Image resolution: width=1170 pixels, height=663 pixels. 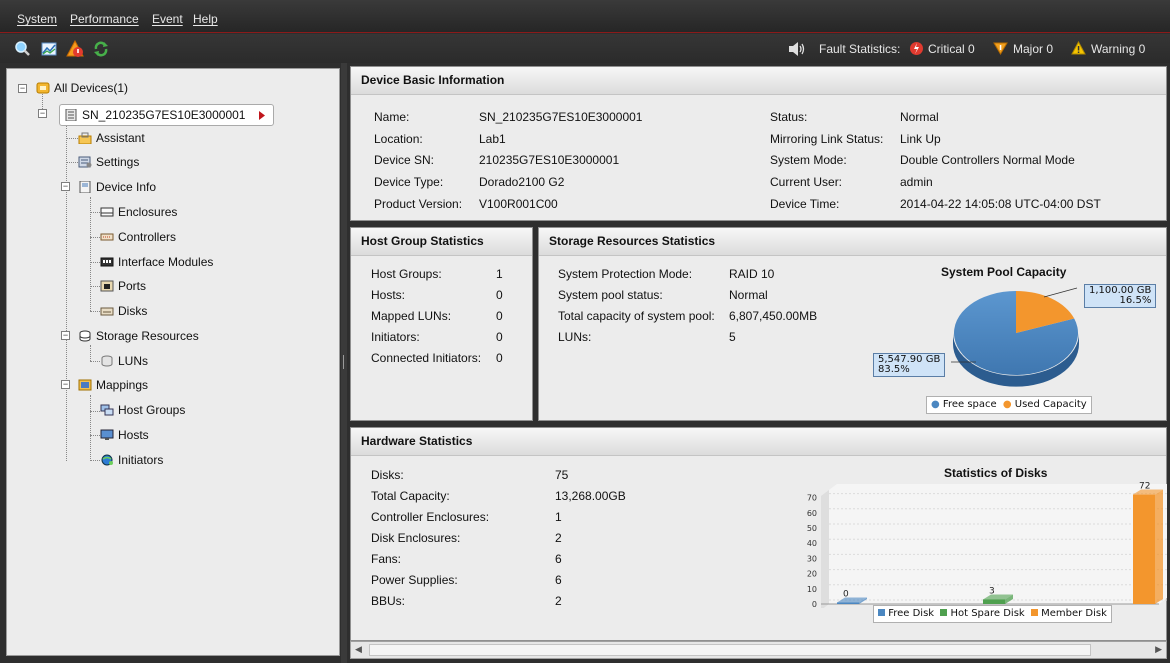 What do you see at coordinates (860, 49) in the screenshot?
I see `fault-statistics-label: Fault Statistics:` at bounding box center [860, 49].